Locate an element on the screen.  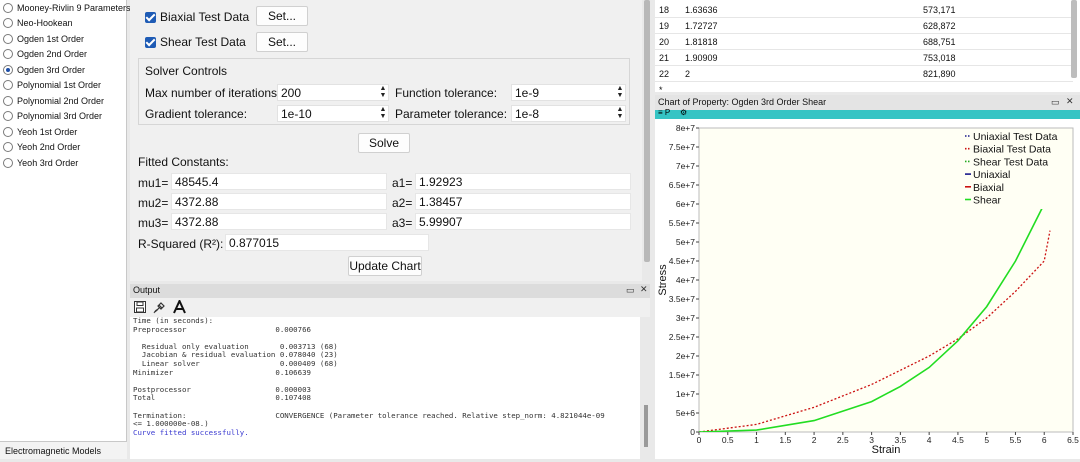
biaxial-test-data-checkbox: Biaxial Test Data is located at coordinates (197, 17).